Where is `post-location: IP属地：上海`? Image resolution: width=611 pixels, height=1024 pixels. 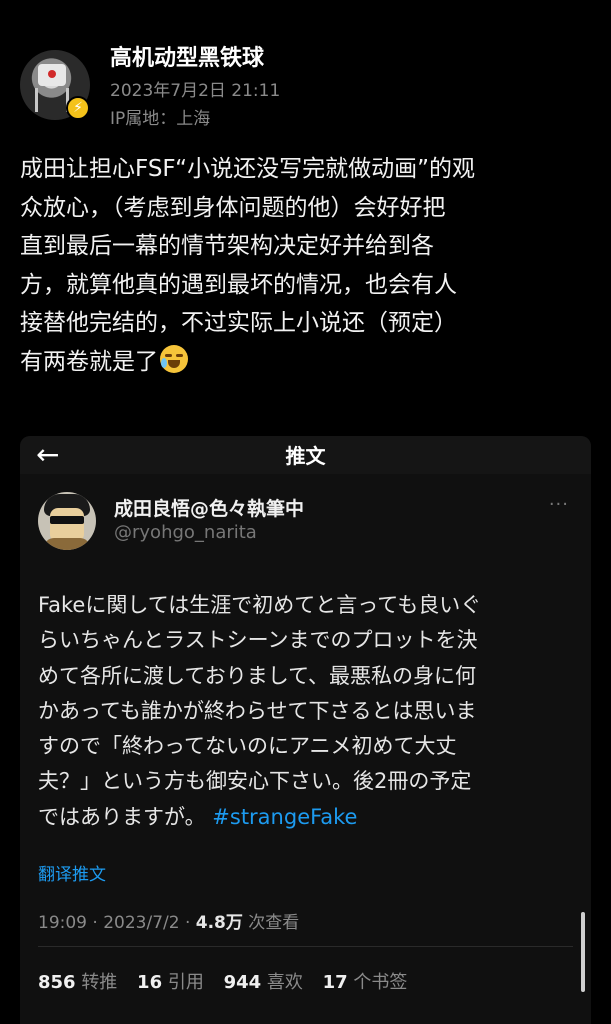 post-location: IP属地：上海 is located at coordinates (160, 119).